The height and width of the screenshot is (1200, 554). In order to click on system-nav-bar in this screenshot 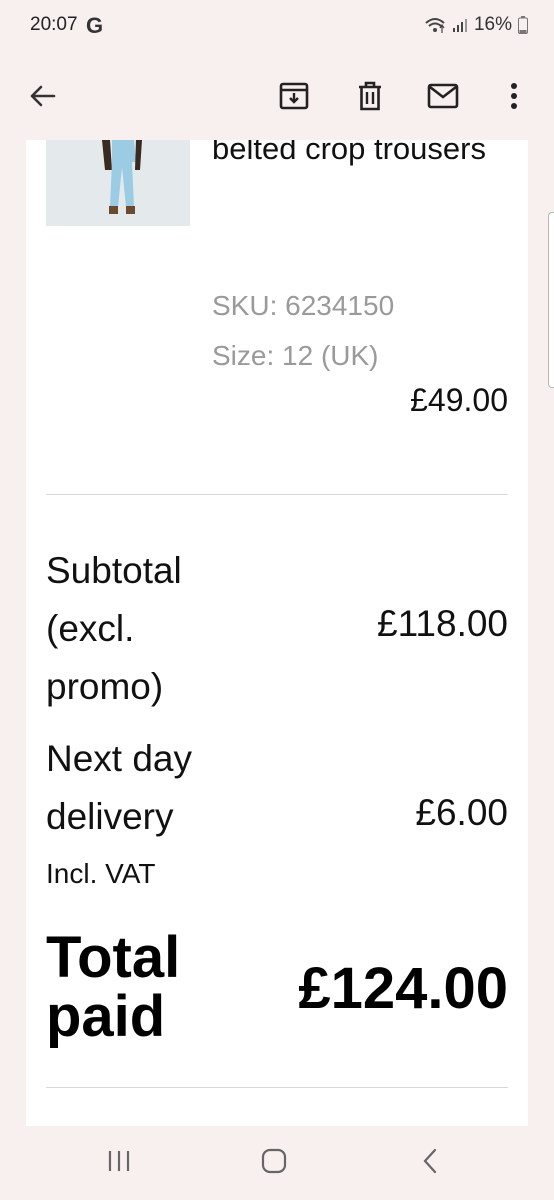, I will do `click(277, 1163)`.